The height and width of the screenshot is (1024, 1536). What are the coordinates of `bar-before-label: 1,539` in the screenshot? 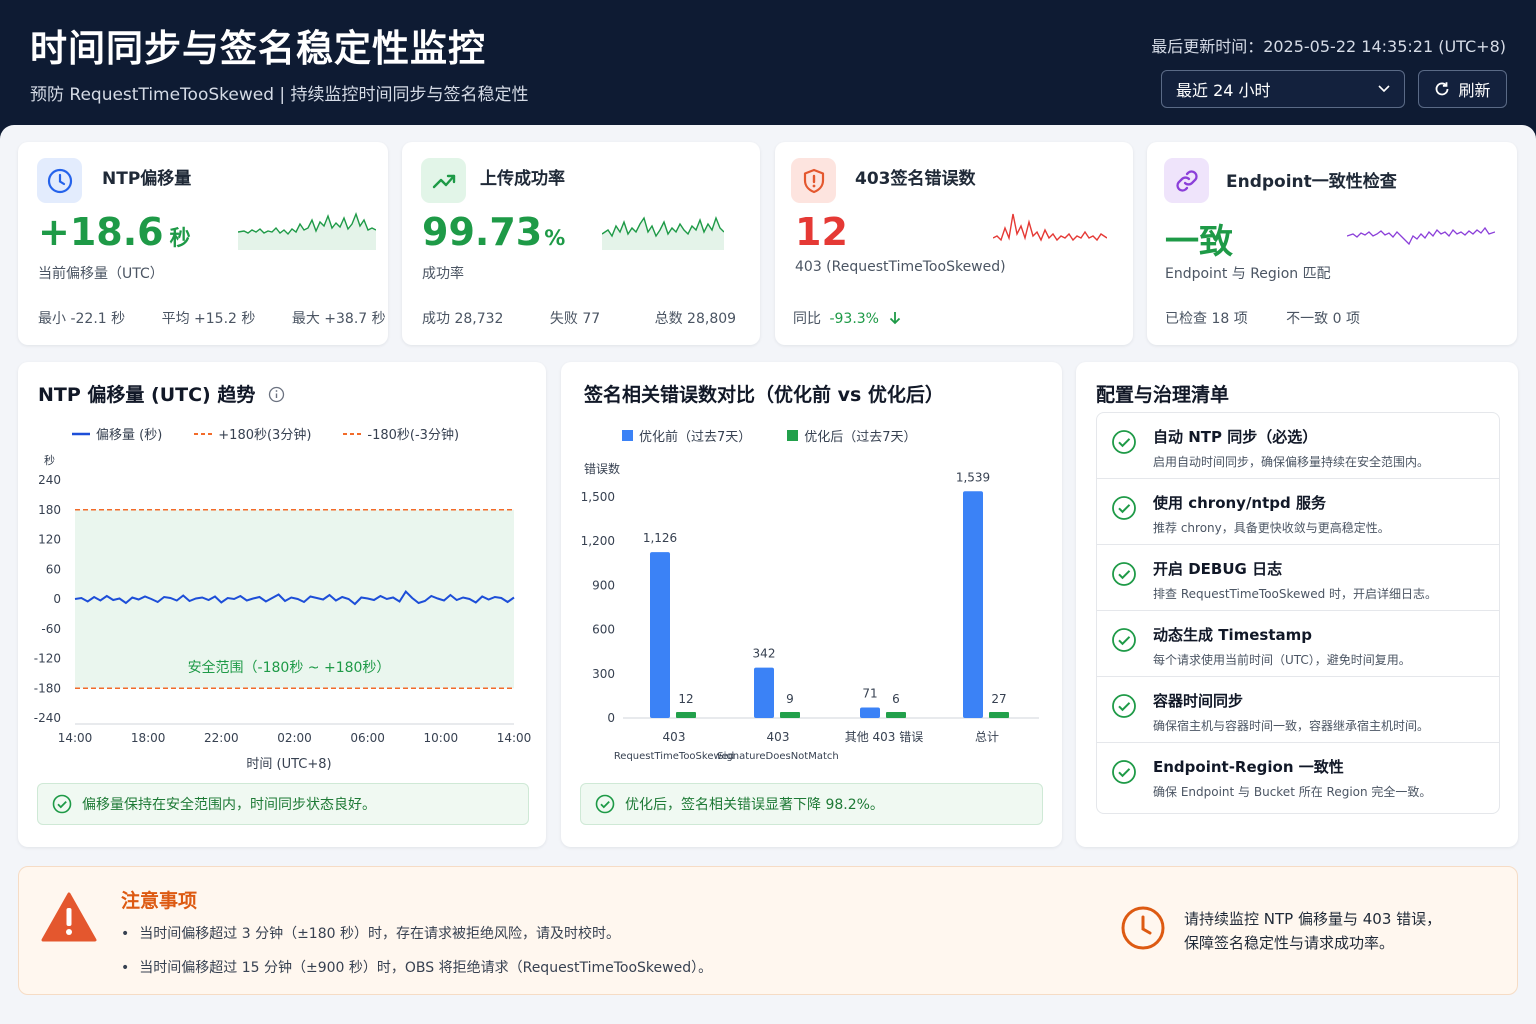 It's located at (973, 477).